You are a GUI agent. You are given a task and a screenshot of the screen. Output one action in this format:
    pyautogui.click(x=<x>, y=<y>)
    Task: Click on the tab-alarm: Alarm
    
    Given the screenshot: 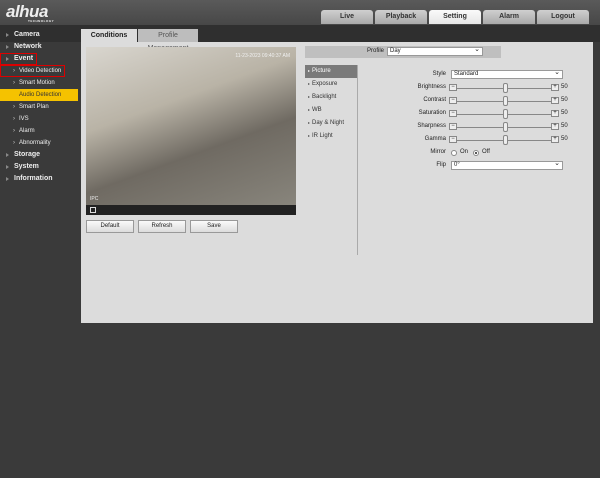 What is the action you would take?
    pyautogui.click(x=509, y=17)
    